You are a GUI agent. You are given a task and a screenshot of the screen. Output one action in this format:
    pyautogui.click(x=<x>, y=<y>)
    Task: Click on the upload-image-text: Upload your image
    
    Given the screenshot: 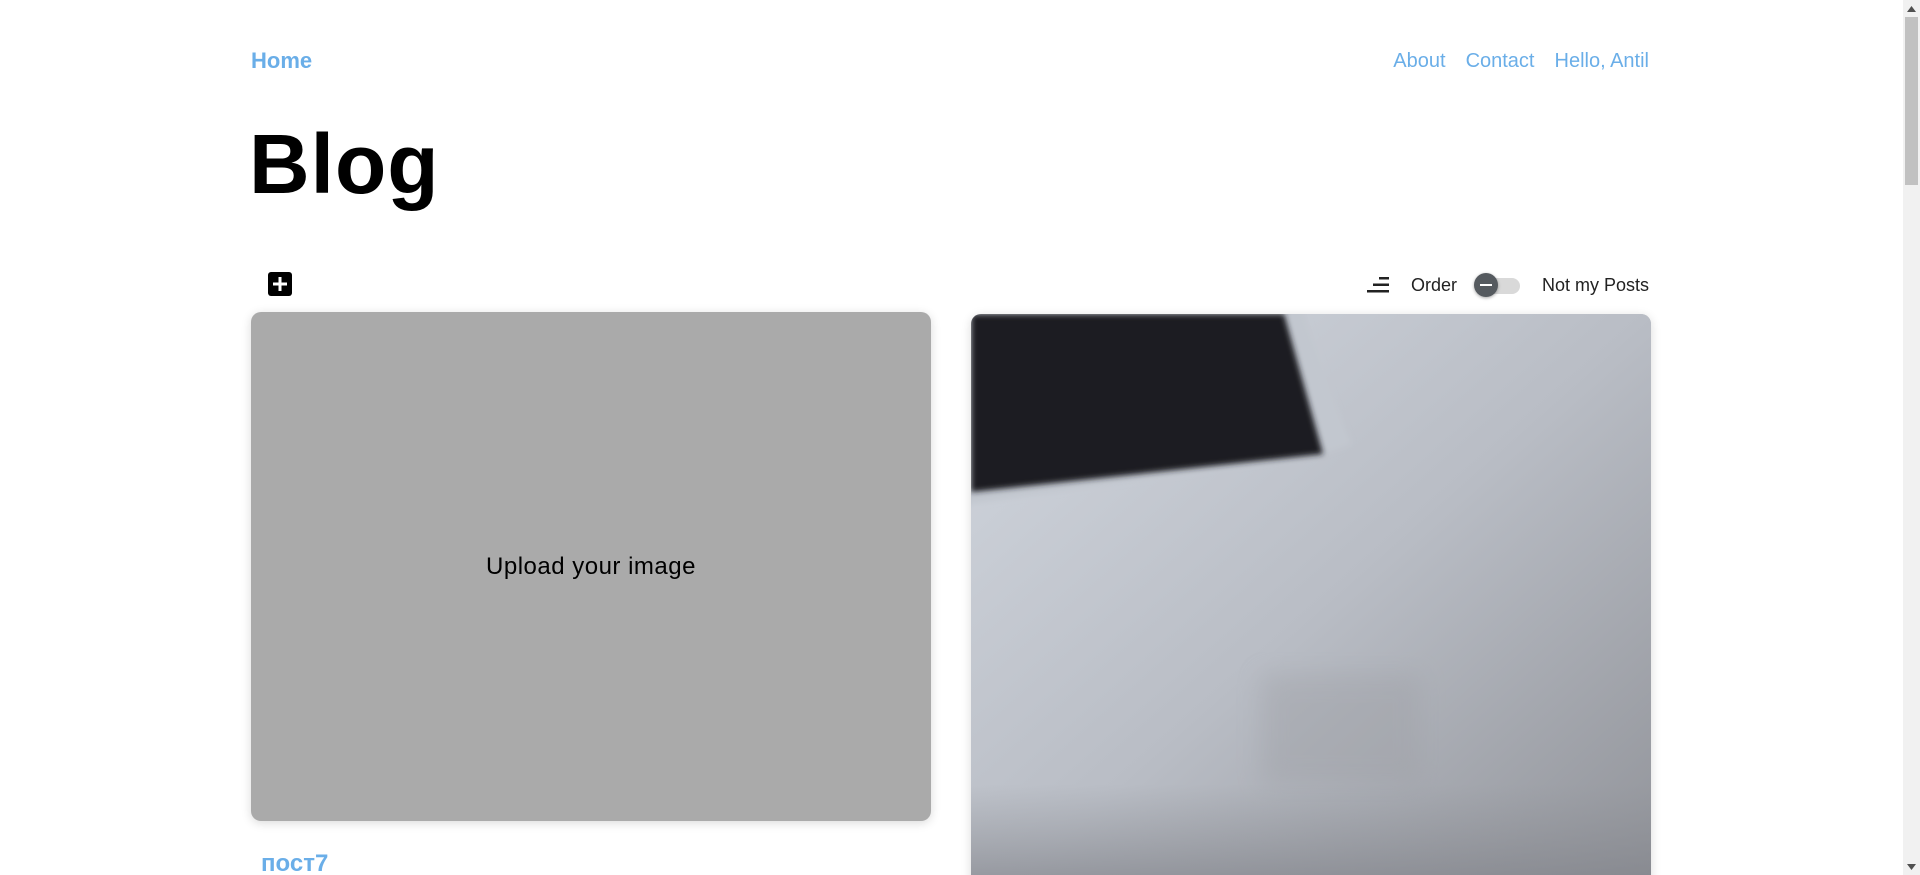 What is the action you would take?
    pyautogui.click(x=591, y=566)
    